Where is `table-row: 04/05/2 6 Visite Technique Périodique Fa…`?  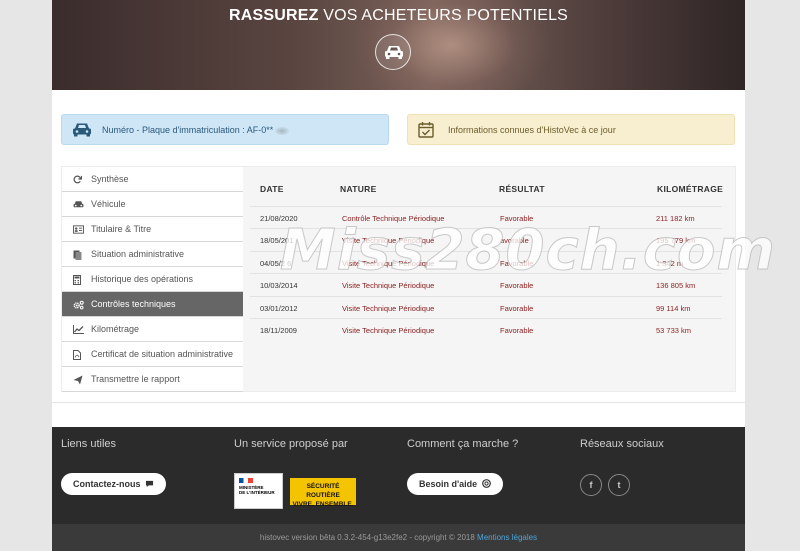 table-row: 04/05/2 6 Visite Technique Périodique Fa… is located at coordinates (486, 262).